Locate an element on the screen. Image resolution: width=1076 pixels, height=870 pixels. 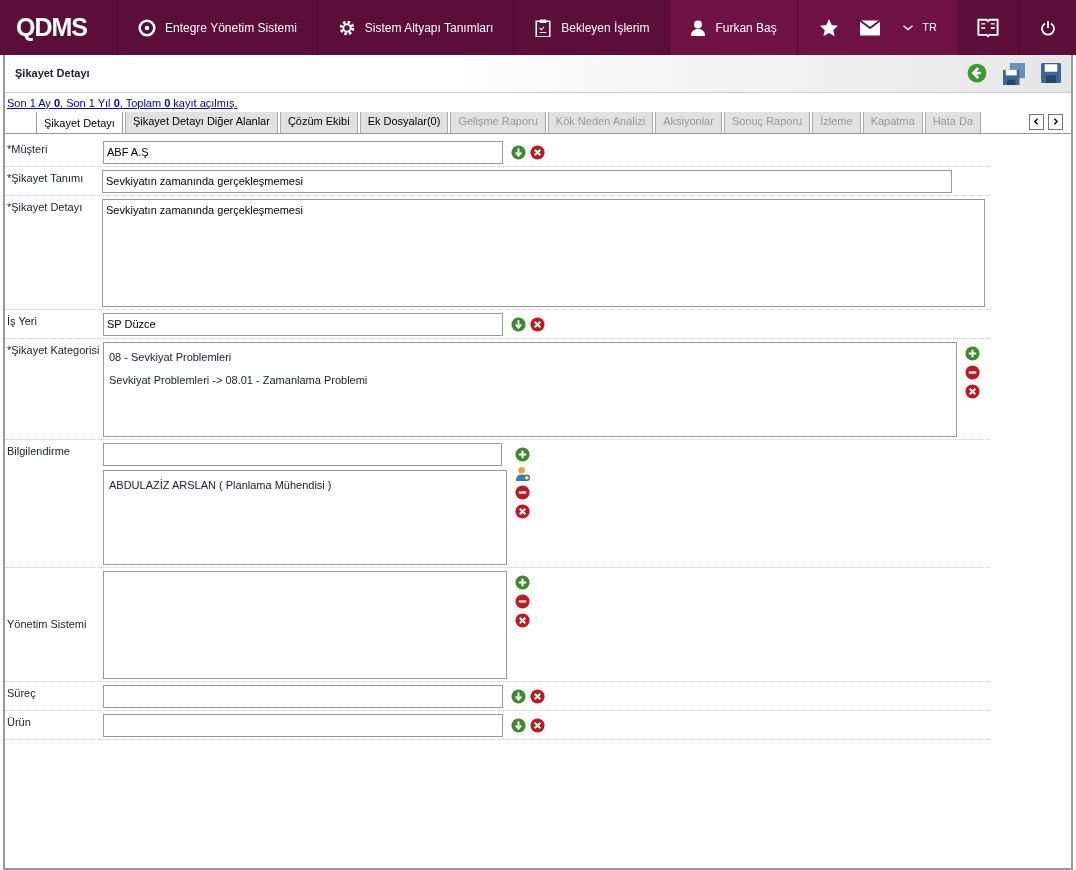
list-box: ABDULAZİZ ARSLAN ( Planlama Mühendisi ) is located at coordinates (305, 517).